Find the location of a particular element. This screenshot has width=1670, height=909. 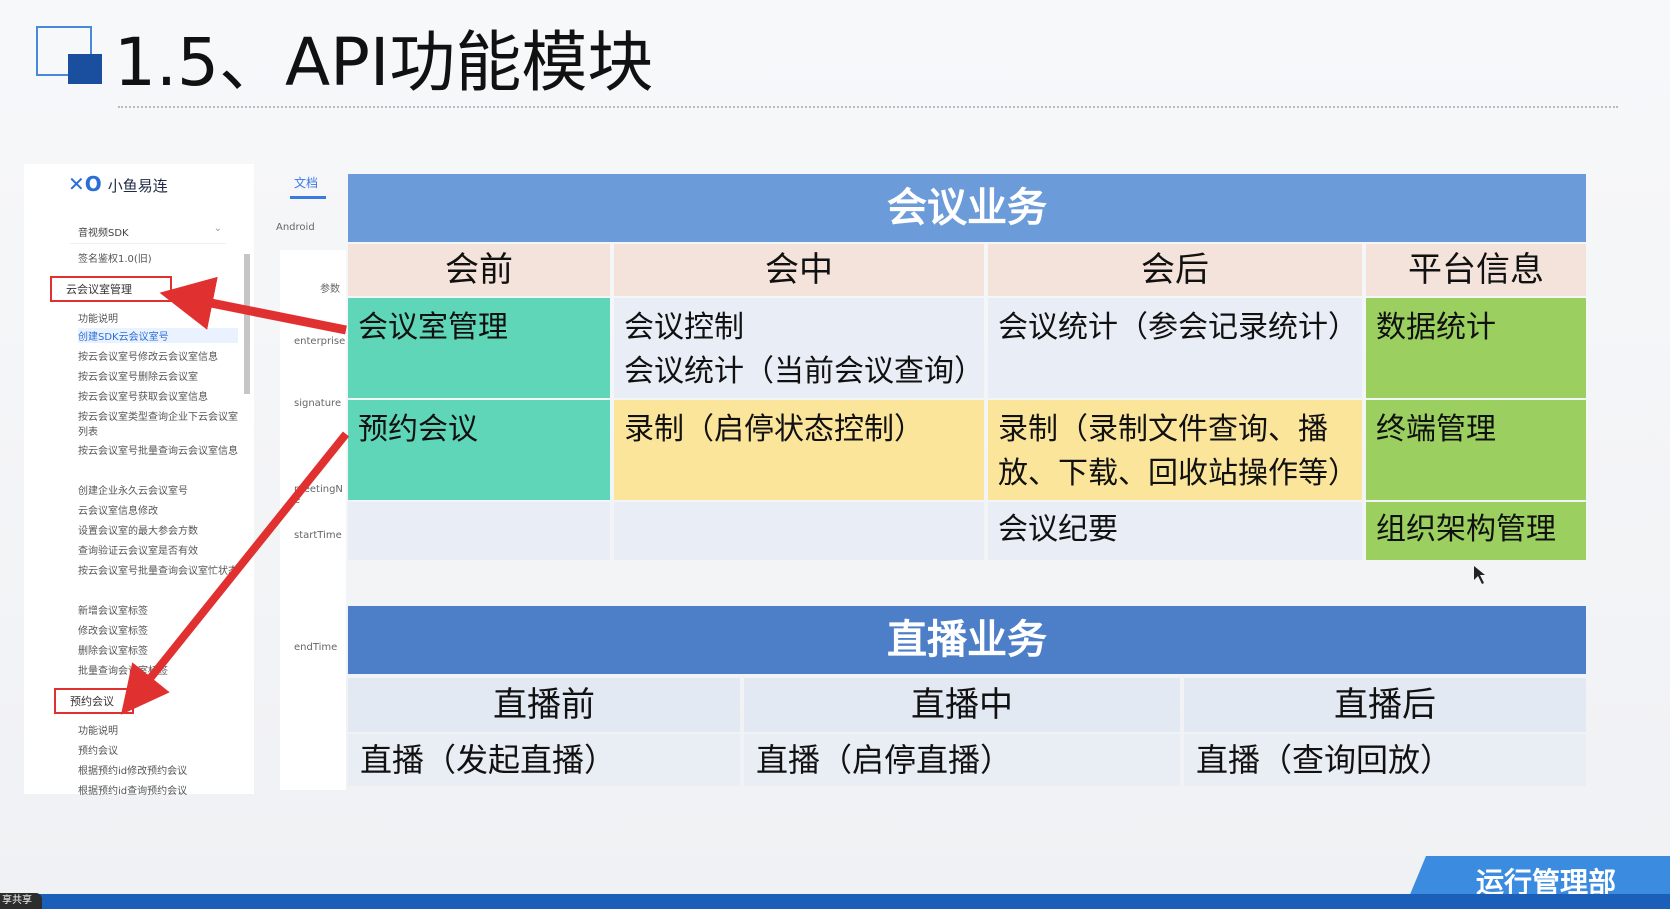

bottom-bar is located at coordinates (835, 901).